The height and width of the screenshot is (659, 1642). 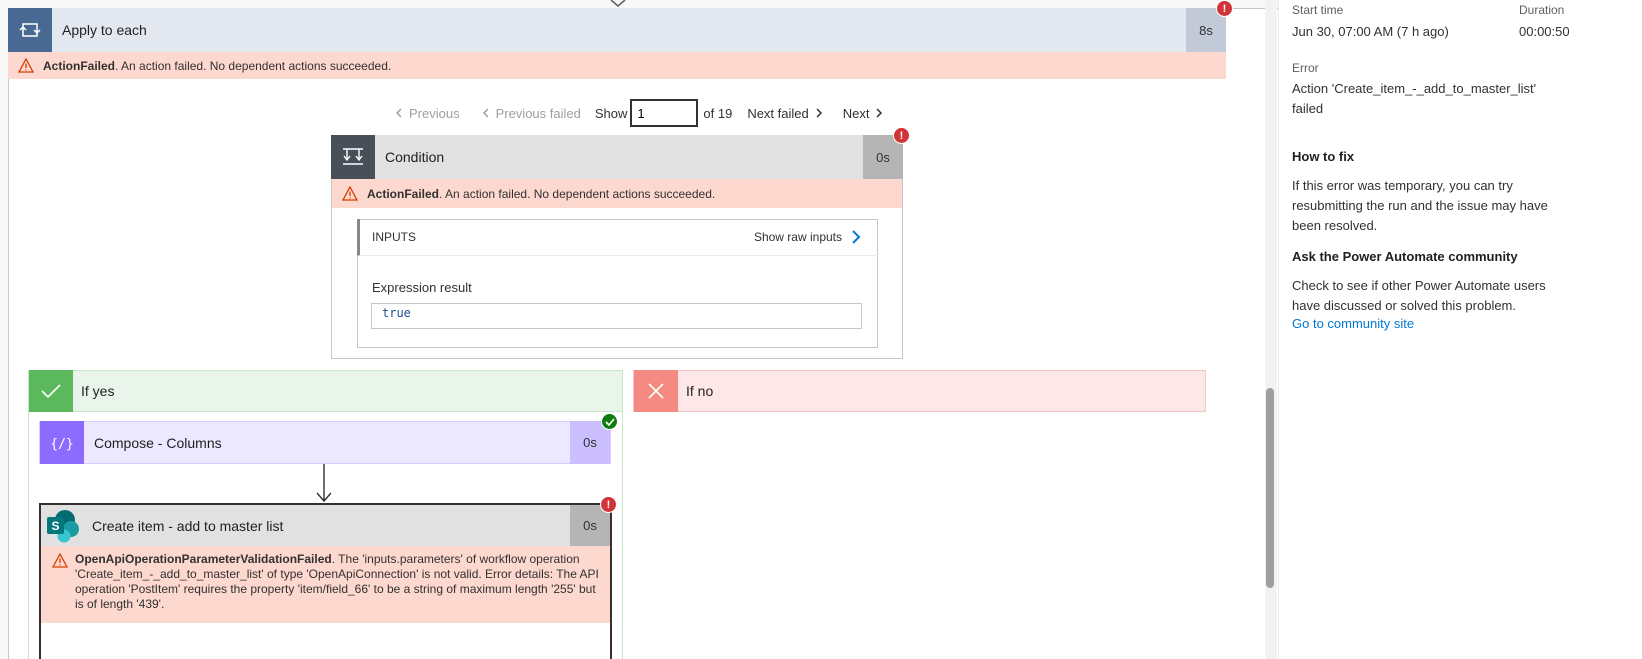 I want to click on condition-icon, so click(x=353, y=157).